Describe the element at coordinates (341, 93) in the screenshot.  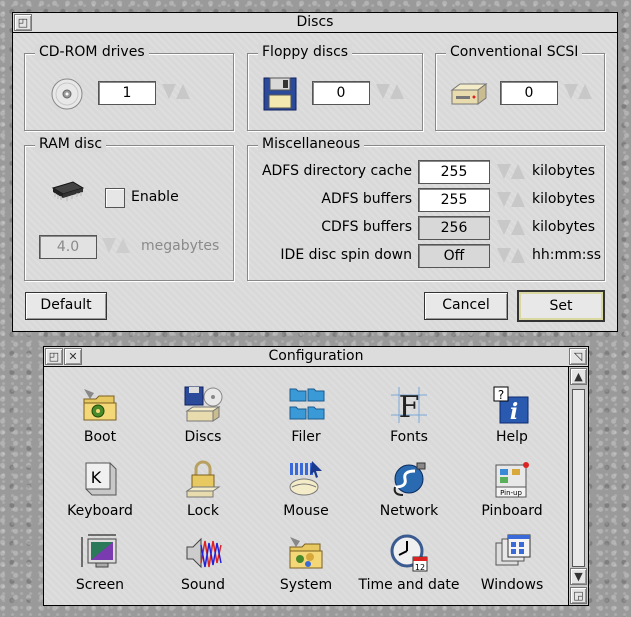
I see `floppy-count-field: 0` at that location.